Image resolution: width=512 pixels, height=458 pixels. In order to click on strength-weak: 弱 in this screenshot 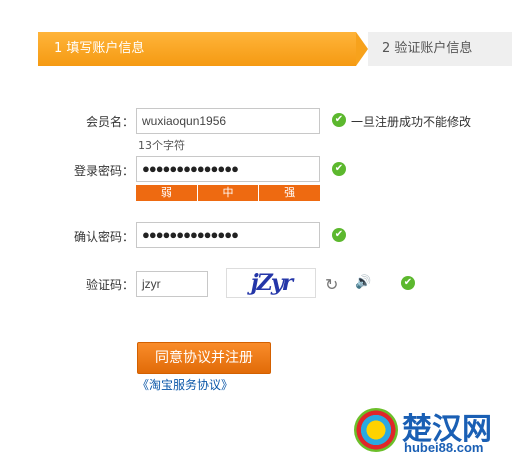, I will do `click(167, 193)`.